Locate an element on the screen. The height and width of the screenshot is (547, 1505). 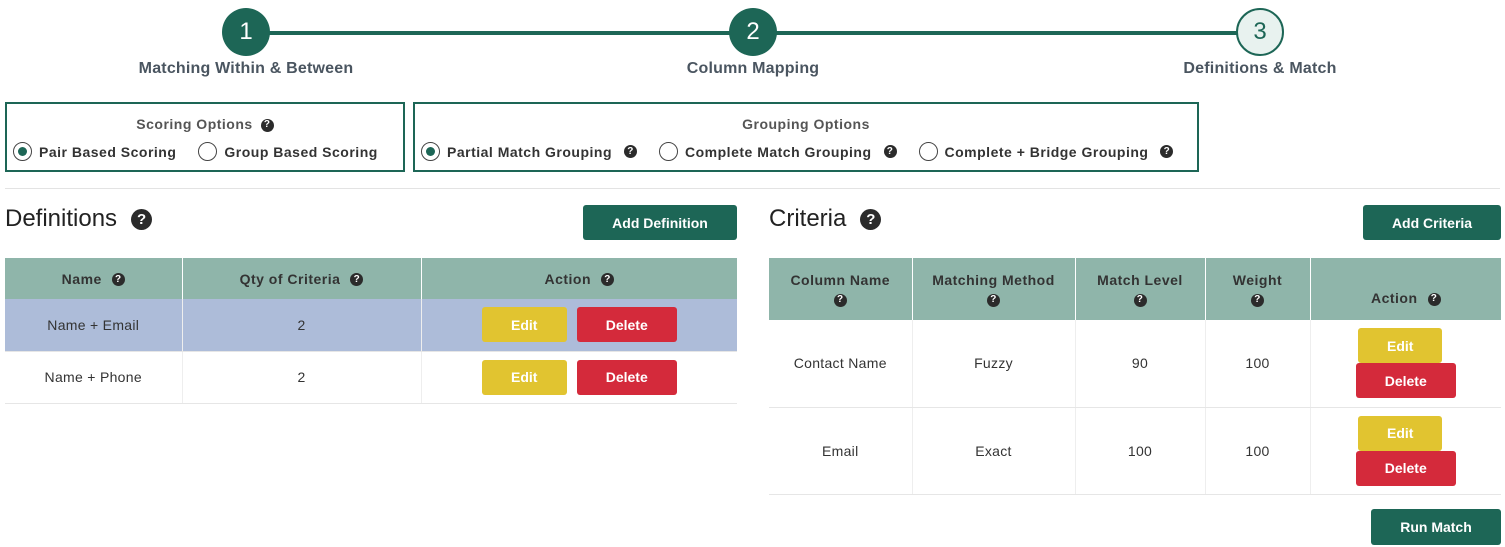
match-level-help-icon: ? is located at coordinates (1140, 300).